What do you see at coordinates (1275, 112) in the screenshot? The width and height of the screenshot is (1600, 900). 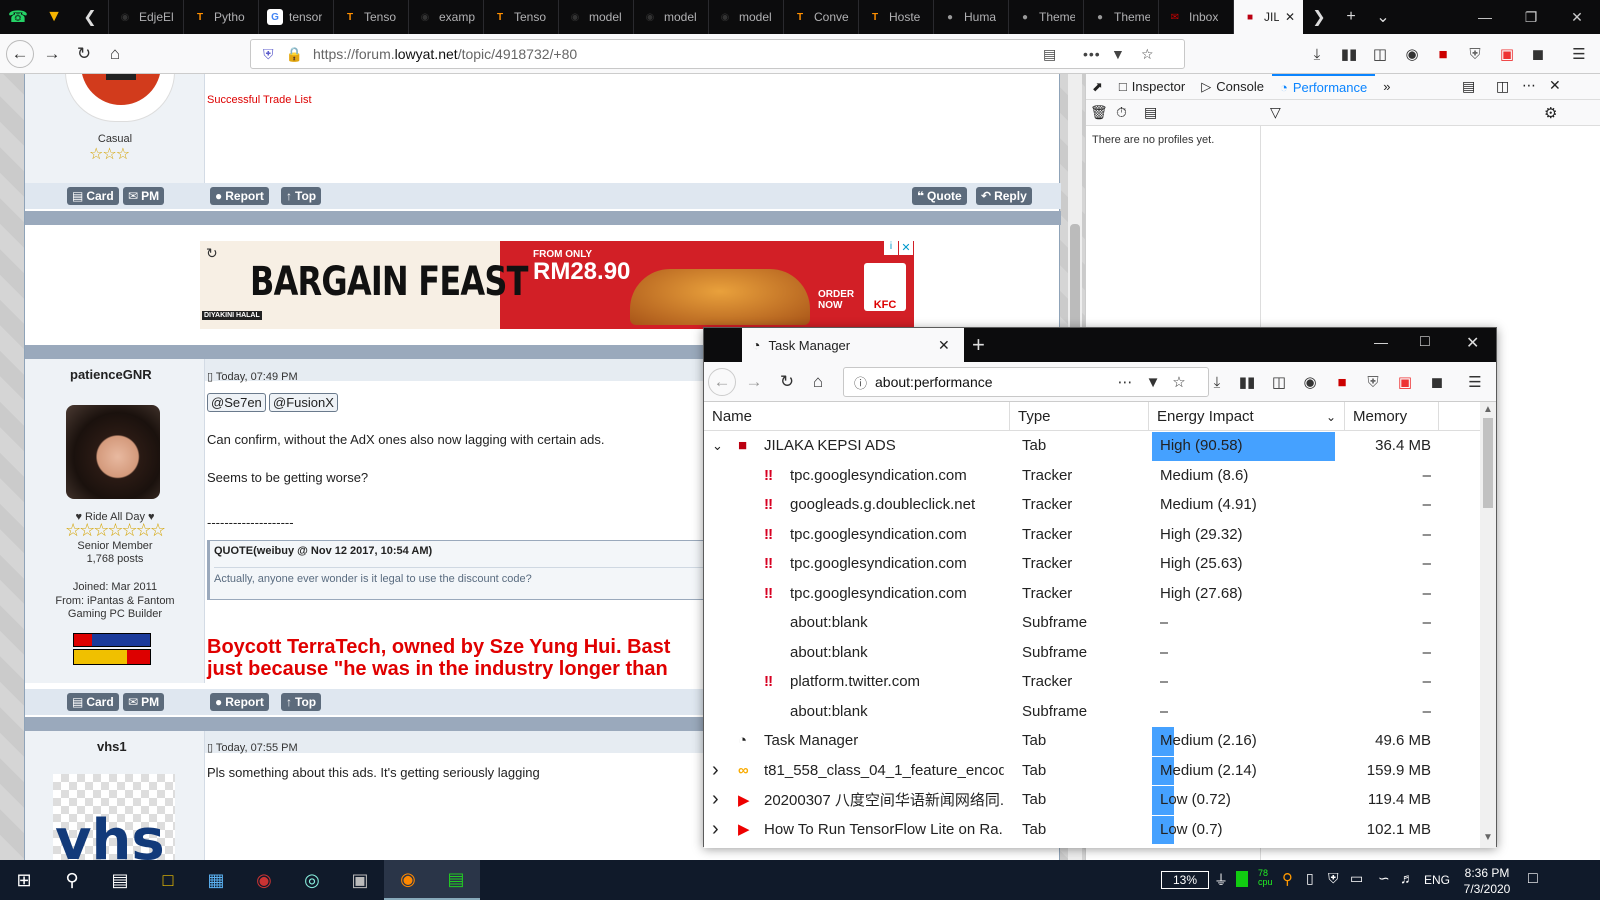 I see `filter-icon: ▽` at bounding box center [1275, 112].